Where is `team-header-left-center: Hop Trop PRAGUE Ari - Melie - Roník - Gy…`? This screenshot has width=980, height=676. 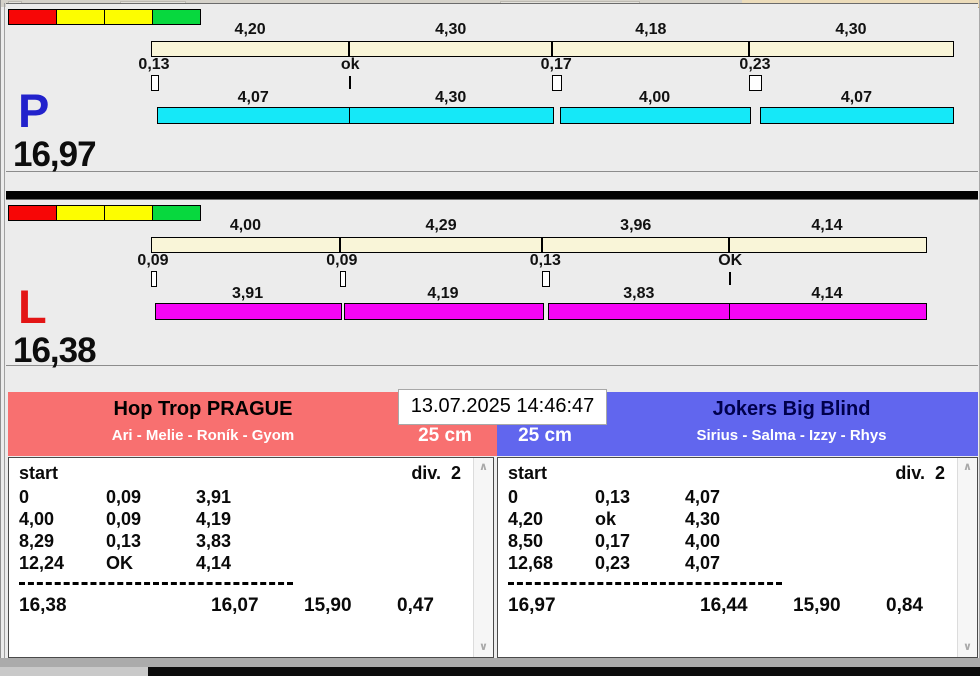 team-header-left-center: Hop Trop PRAGUE Ari - Melie - Roník - Gy… is located at coordinates (203, 424).